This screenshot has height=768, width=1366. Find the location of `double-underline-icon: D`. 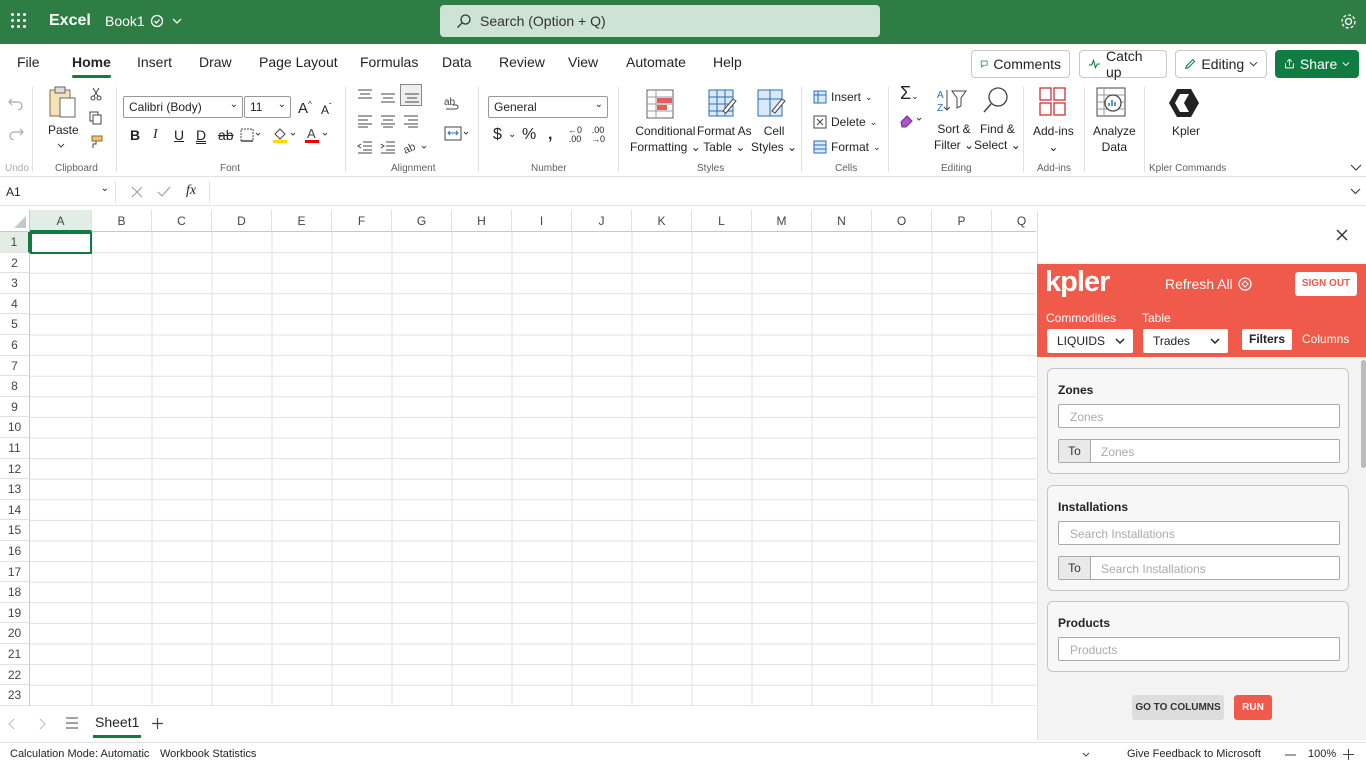

double-underline-icon: D is located at coordinates (201, 135).